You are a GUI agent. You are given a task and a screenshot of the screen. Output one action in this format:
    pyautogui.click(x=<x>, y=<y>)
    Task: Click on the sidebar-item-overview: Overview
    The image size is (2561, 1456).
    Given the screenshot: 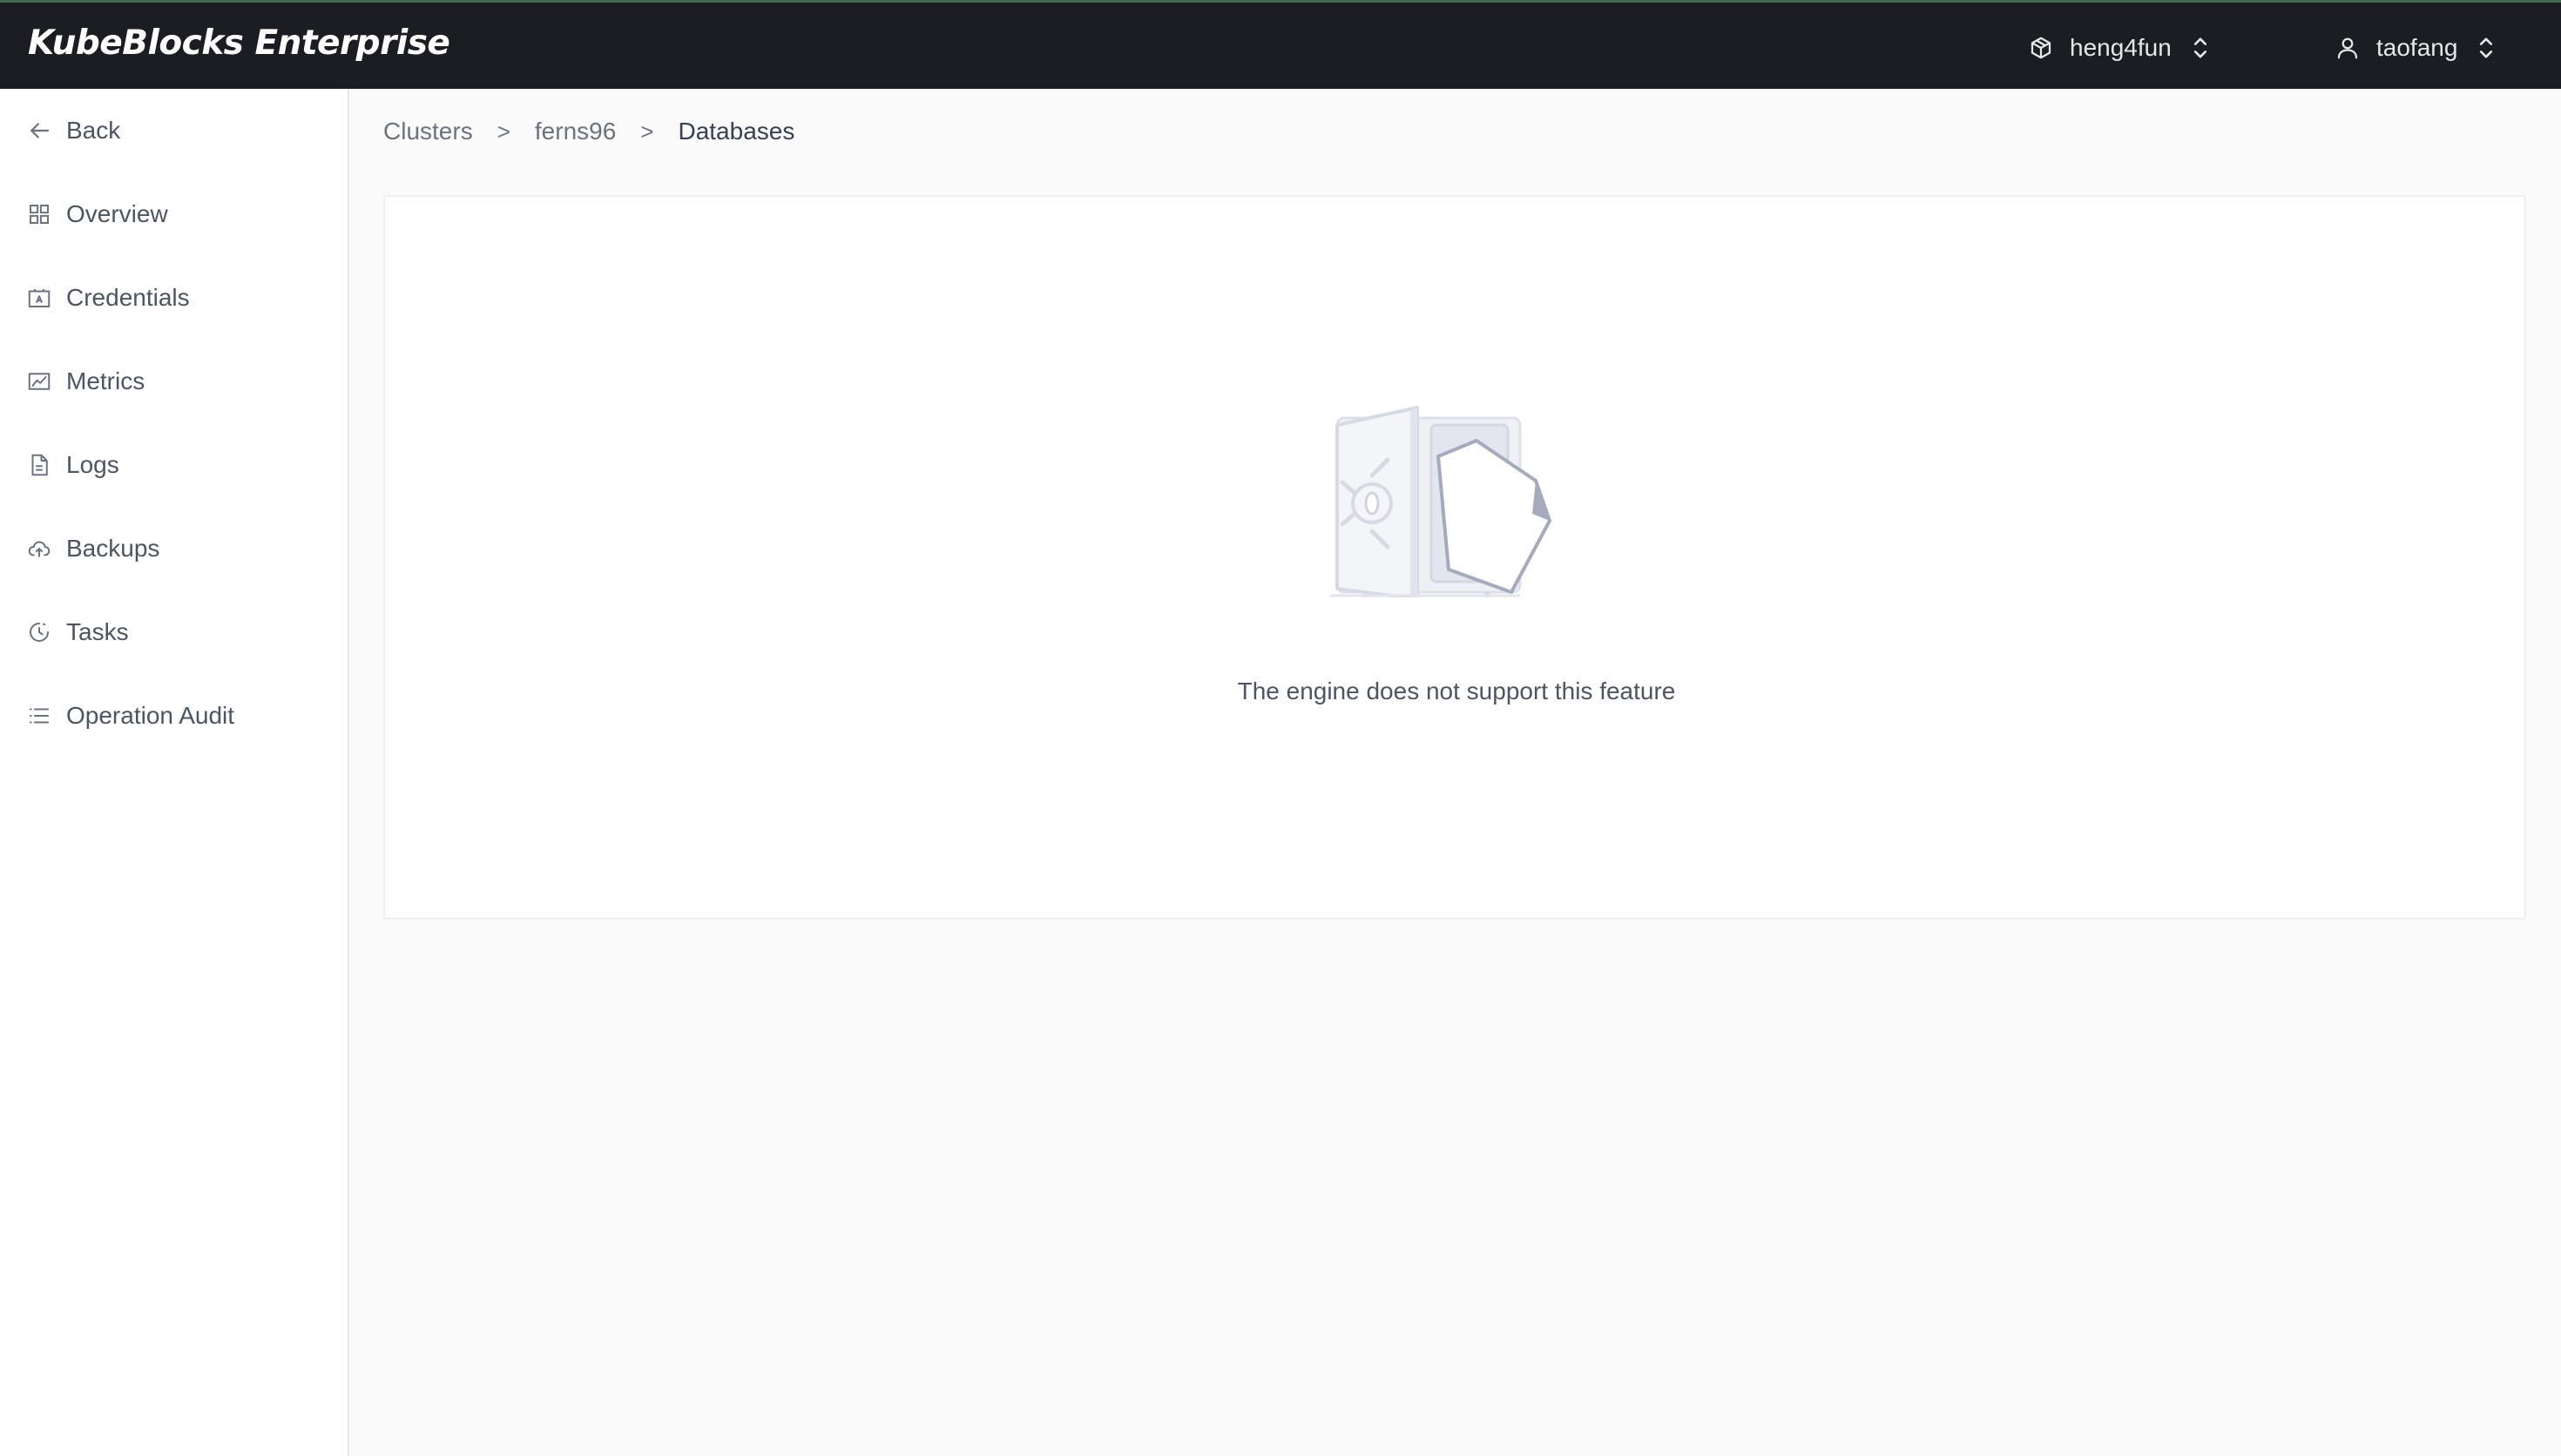 What is the action you would take?
    pyautogui.click(x=97, y=214)
    